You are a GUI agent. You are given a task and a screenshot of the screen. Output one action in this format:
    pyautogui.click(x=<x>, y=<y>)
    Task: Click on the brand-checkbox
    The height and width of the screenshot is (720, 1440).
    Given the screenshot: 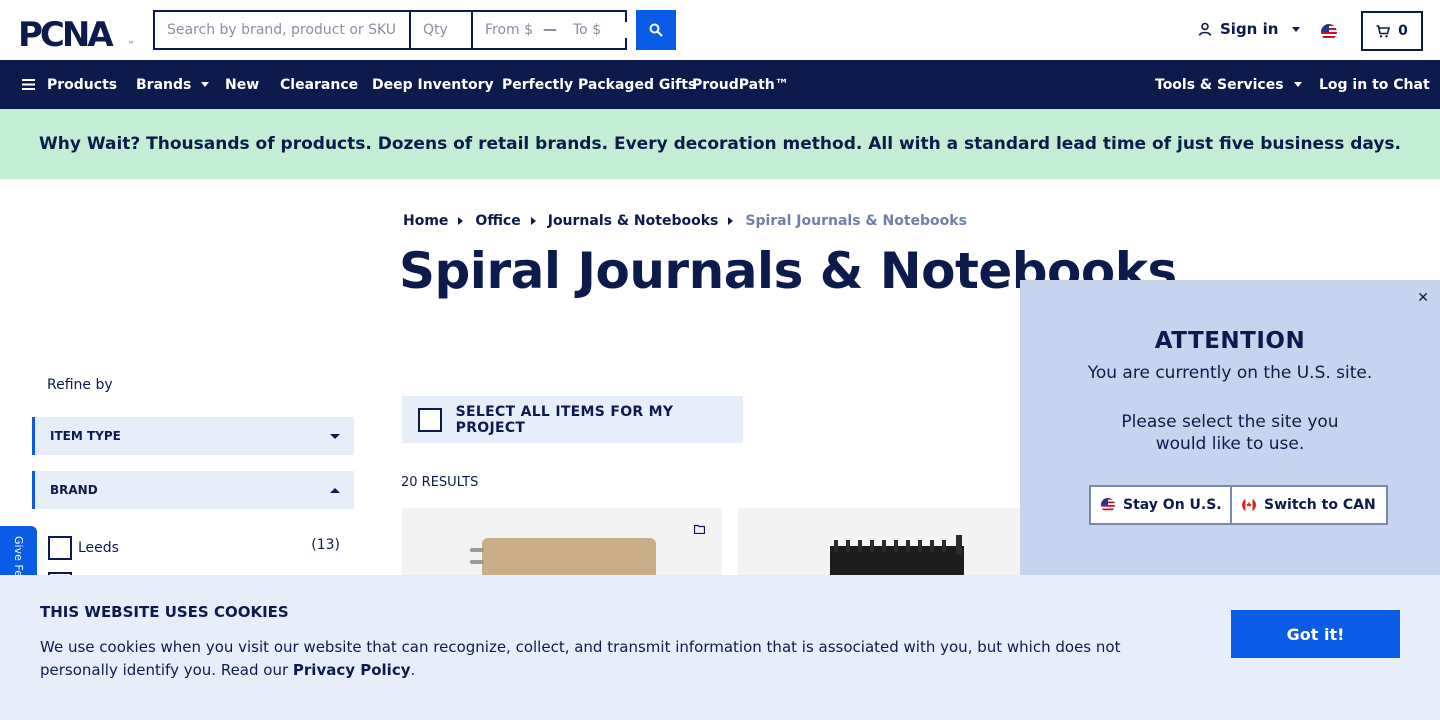 What is the action you would take?
    pyautogui.click(x=60, y=548)
    